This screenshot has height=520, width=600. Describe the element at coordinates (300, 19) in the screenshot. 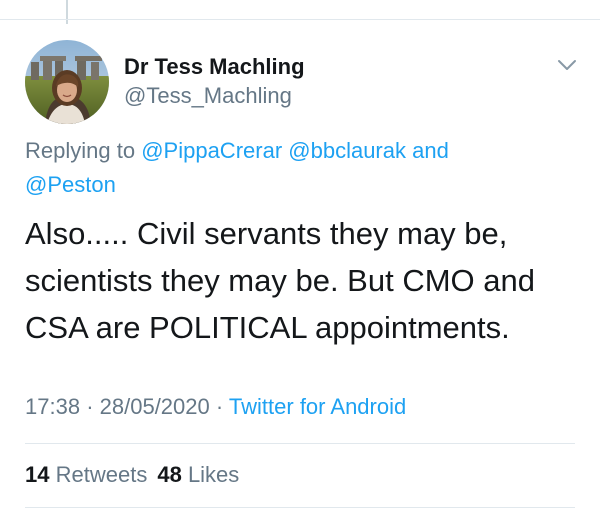

I see `top-divider` at that location.